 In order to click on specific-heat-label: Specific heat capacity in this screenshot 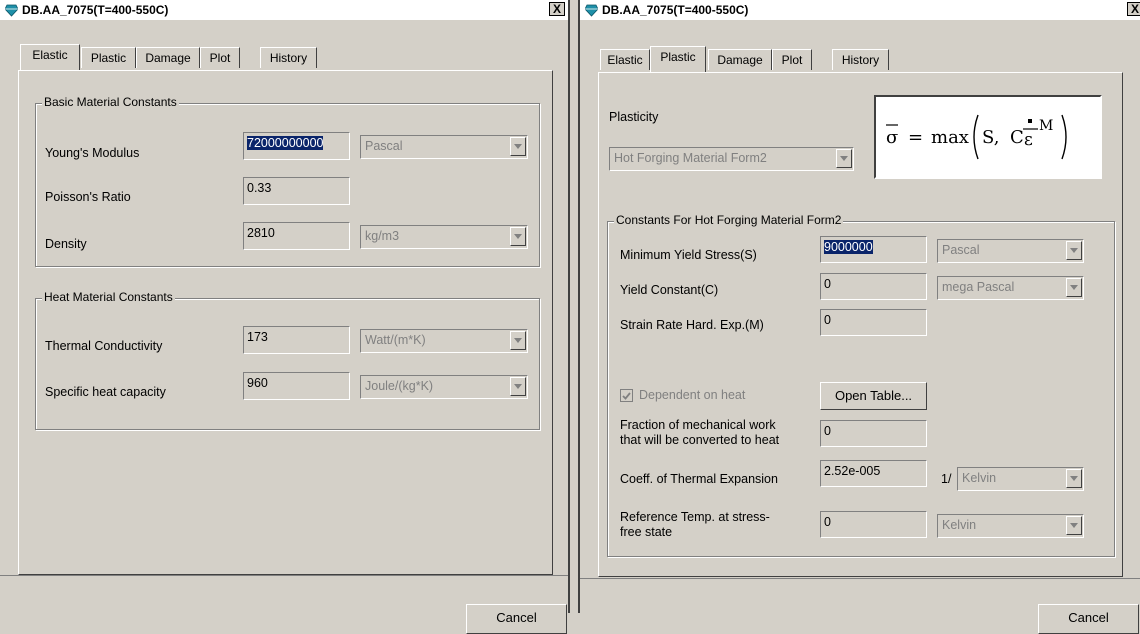, I will do `click(105, 392)`.